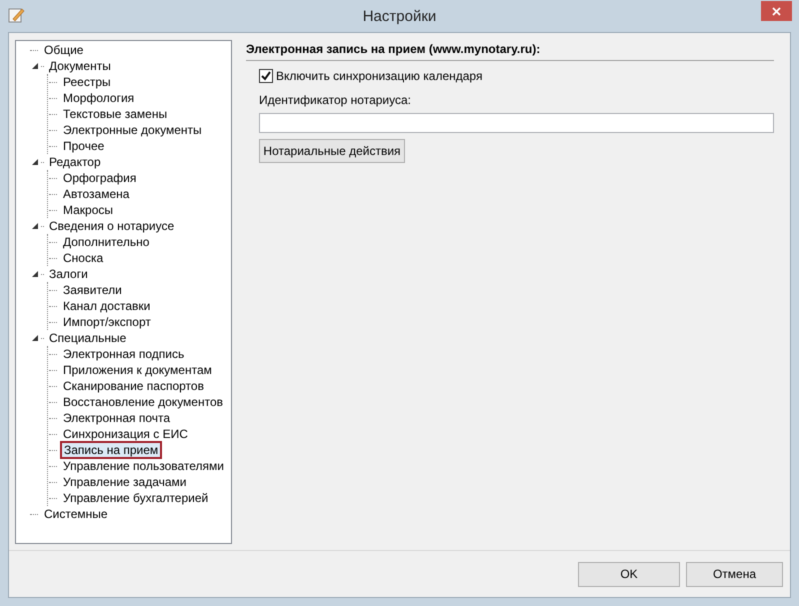 The height and width of the screenshot is (606, 799). What do you see at coordinates (124, 354) in the screenshot?
I see `tree-item: Электронная подпись` at bounding box center [124, 354].